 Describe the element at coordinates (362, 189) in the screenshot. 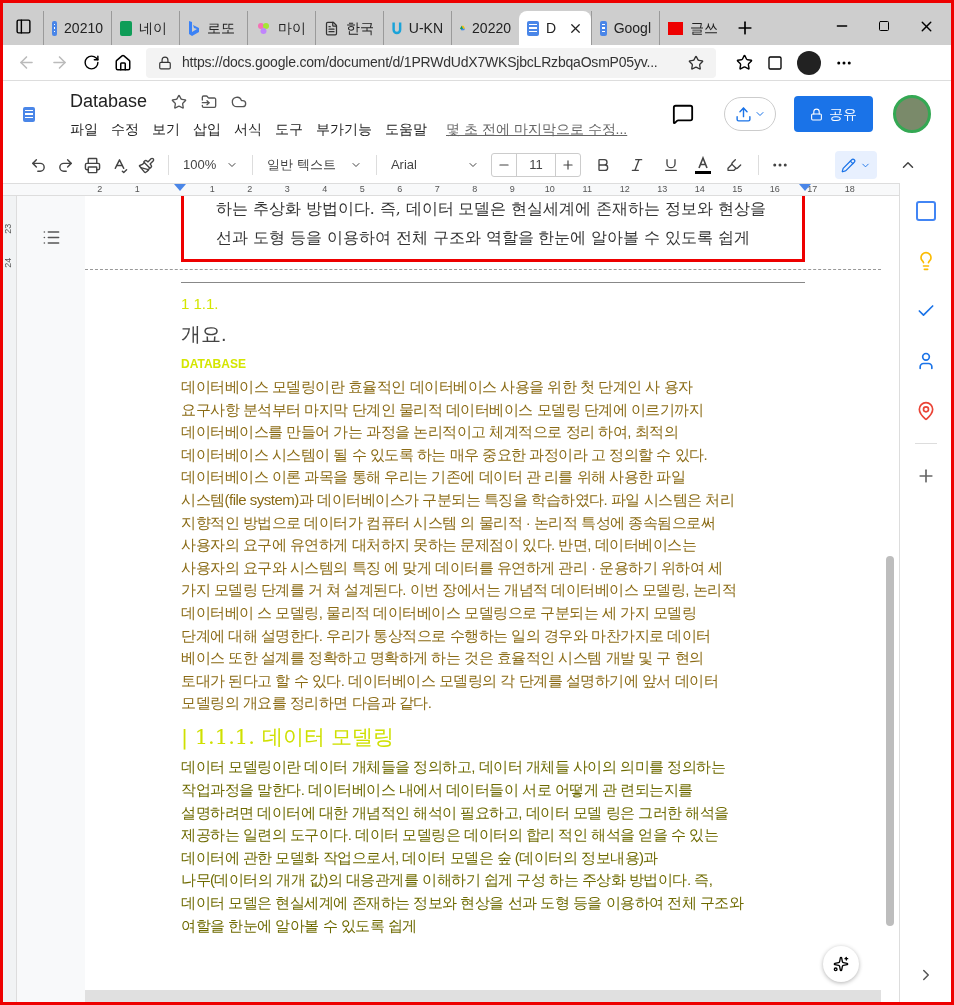

I see `ruler-number: 5` at that location.